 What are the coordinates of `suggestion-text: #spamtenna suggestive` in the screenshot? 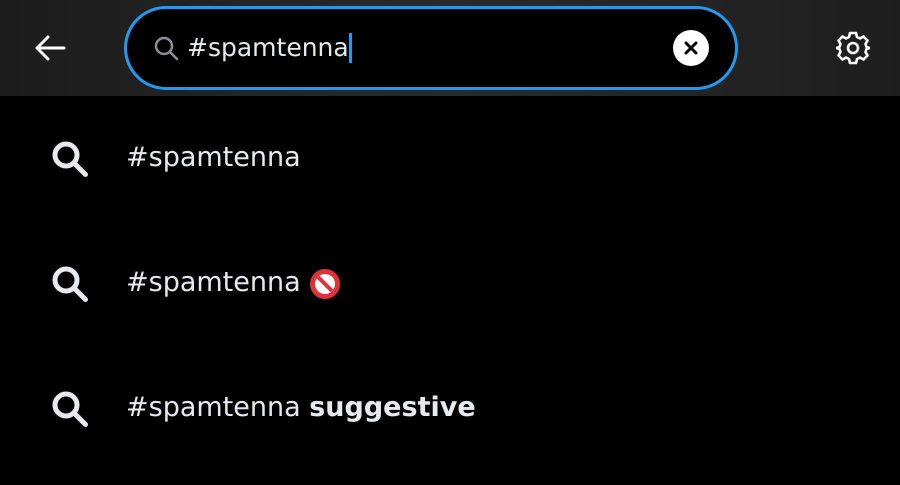 It's located at (301, 408).